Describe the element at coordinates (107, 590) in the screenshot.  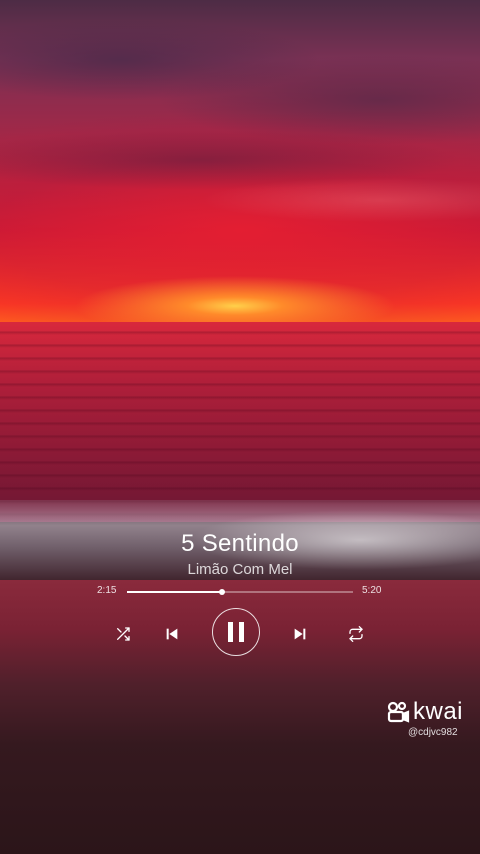
I see `current-time: 2:15` at that location.